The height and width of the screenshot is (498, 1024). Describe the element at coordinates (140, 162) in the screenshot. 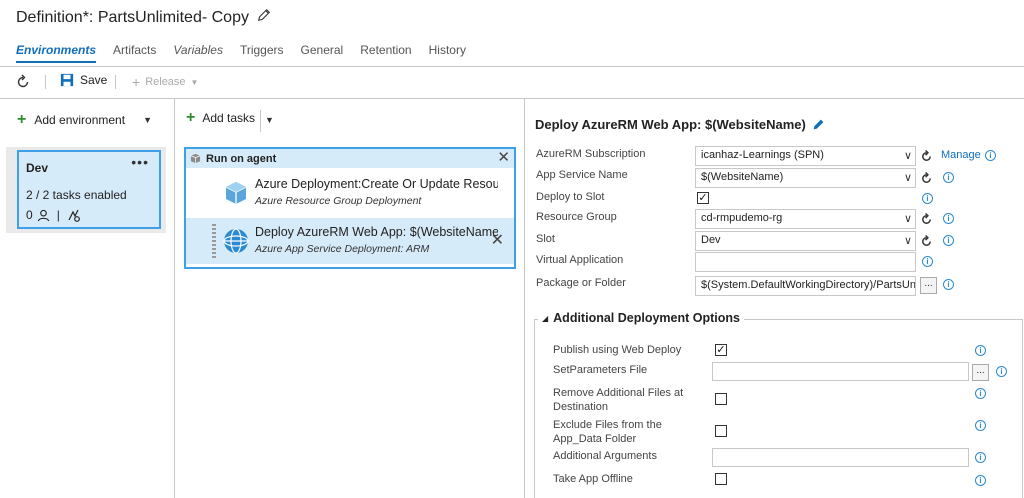

I see `more-options-icon: •••` at that location.